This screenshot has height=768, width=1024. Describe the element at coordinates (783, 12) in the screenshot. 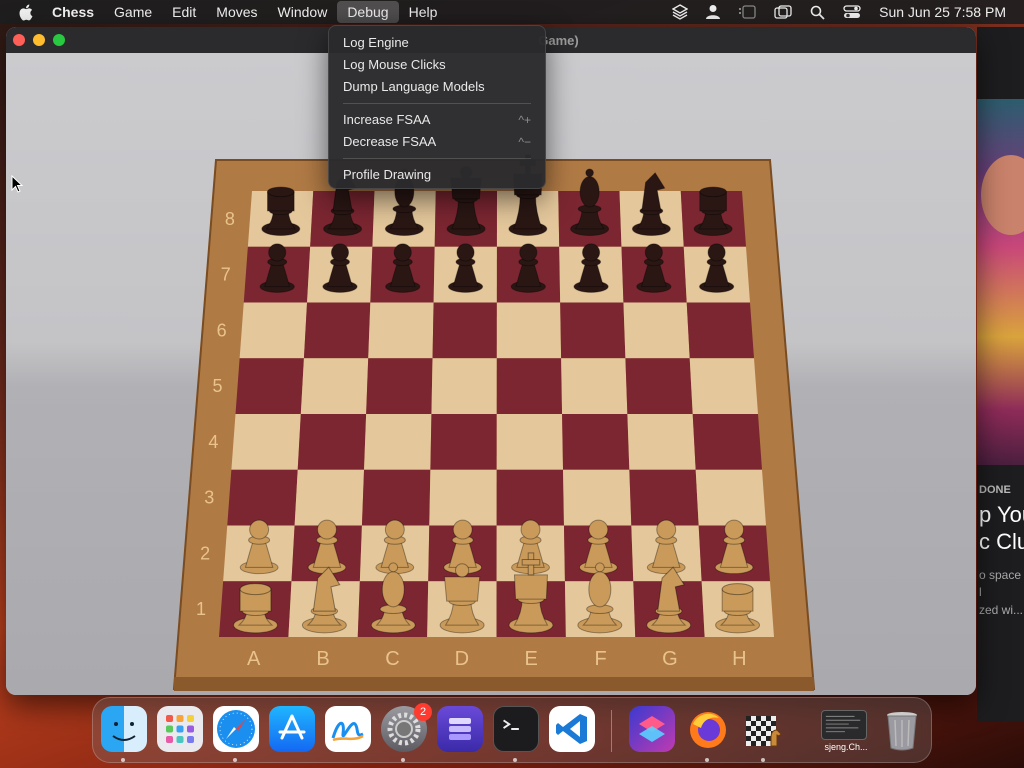

I see `screen-mirroring-icon` at that location.